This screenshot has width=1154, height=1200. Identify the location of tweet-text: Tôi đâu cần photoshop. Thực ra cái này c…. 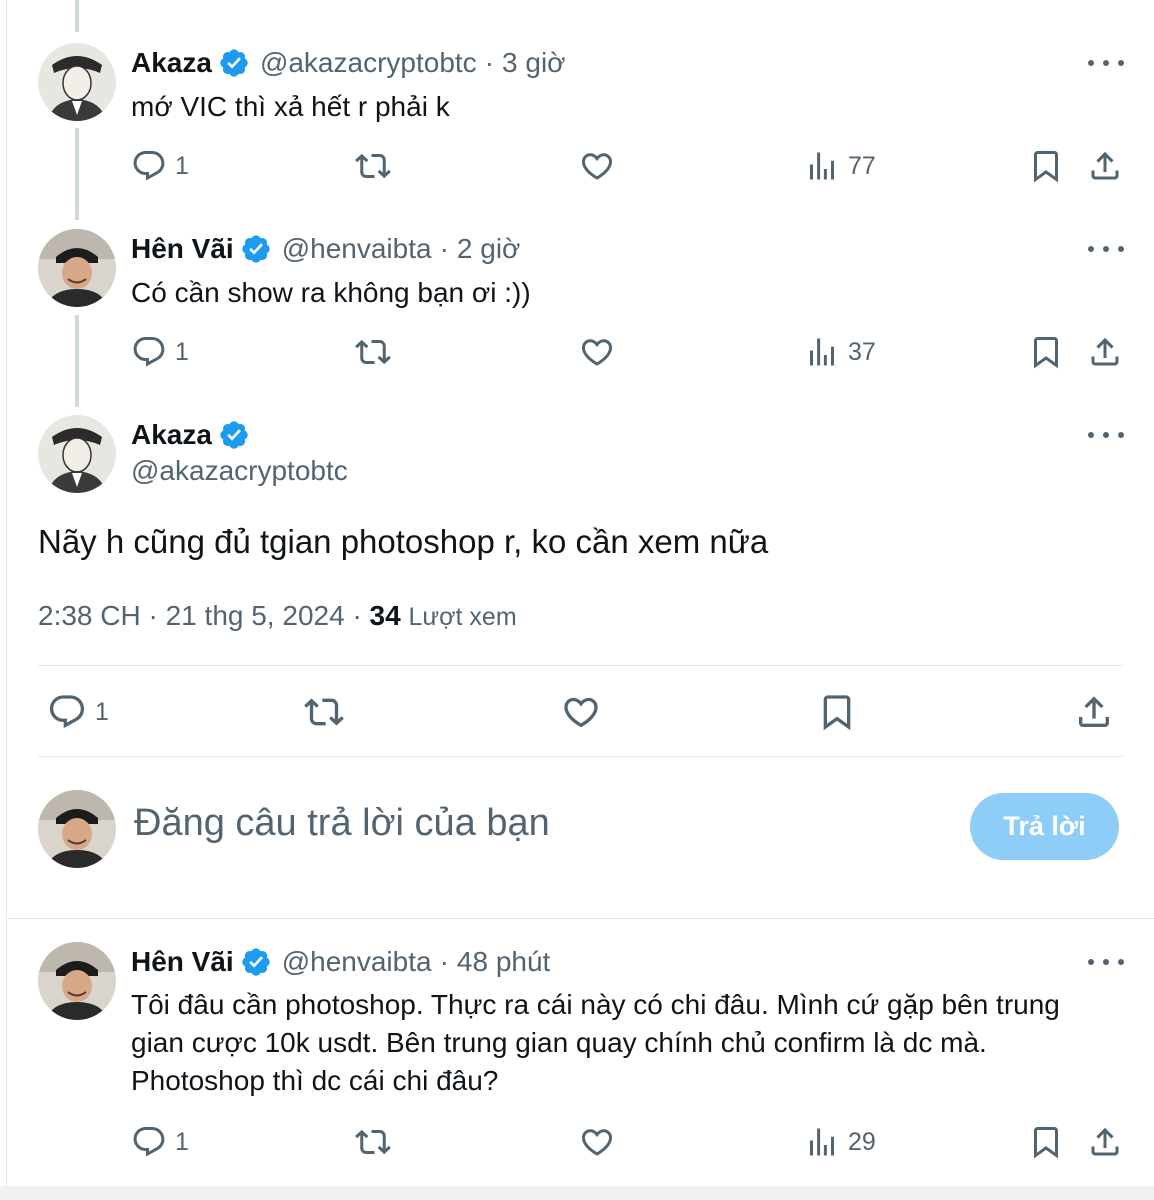
(626, 1043).